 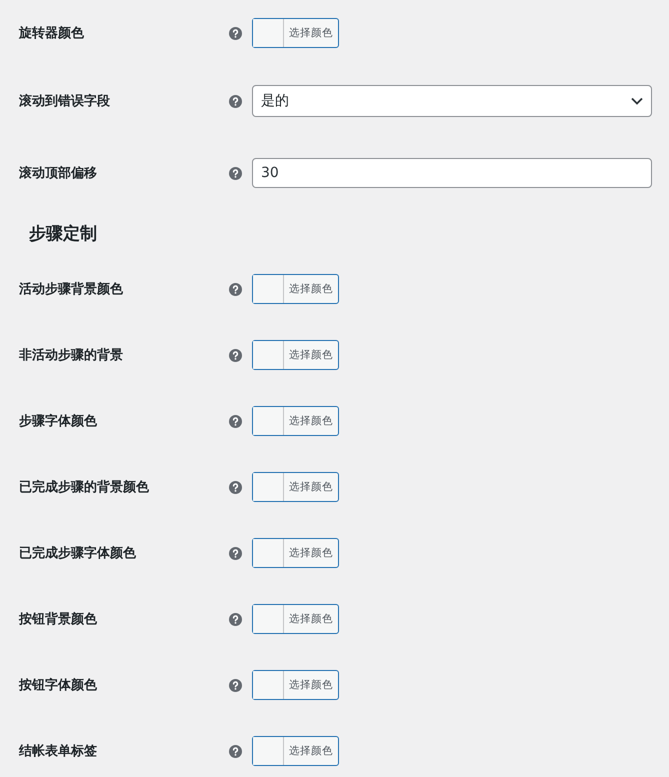 I want to click on select-field: 是的, so click(x=452, y=101).